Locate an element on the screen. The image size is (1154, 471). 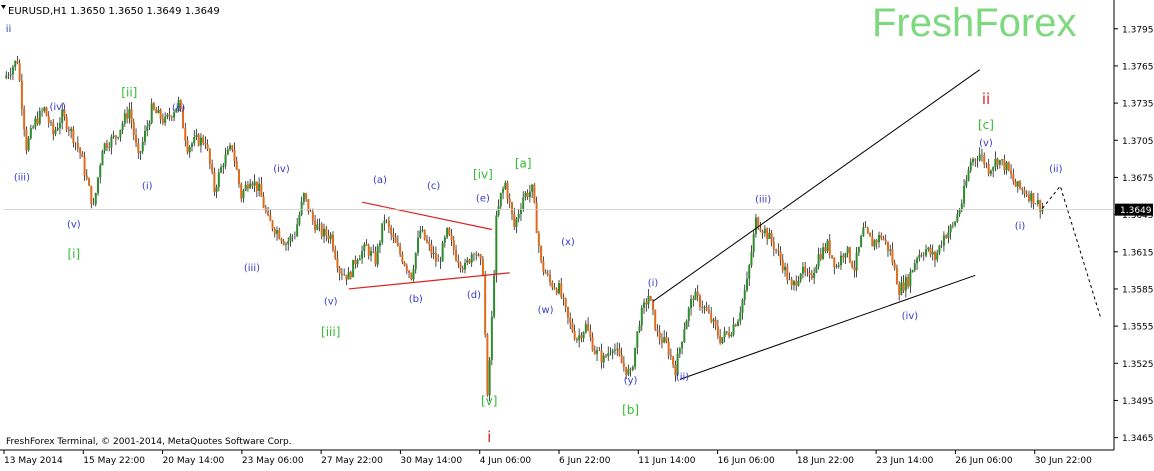
wave-label: [i] is located at coordinates (73, 254).